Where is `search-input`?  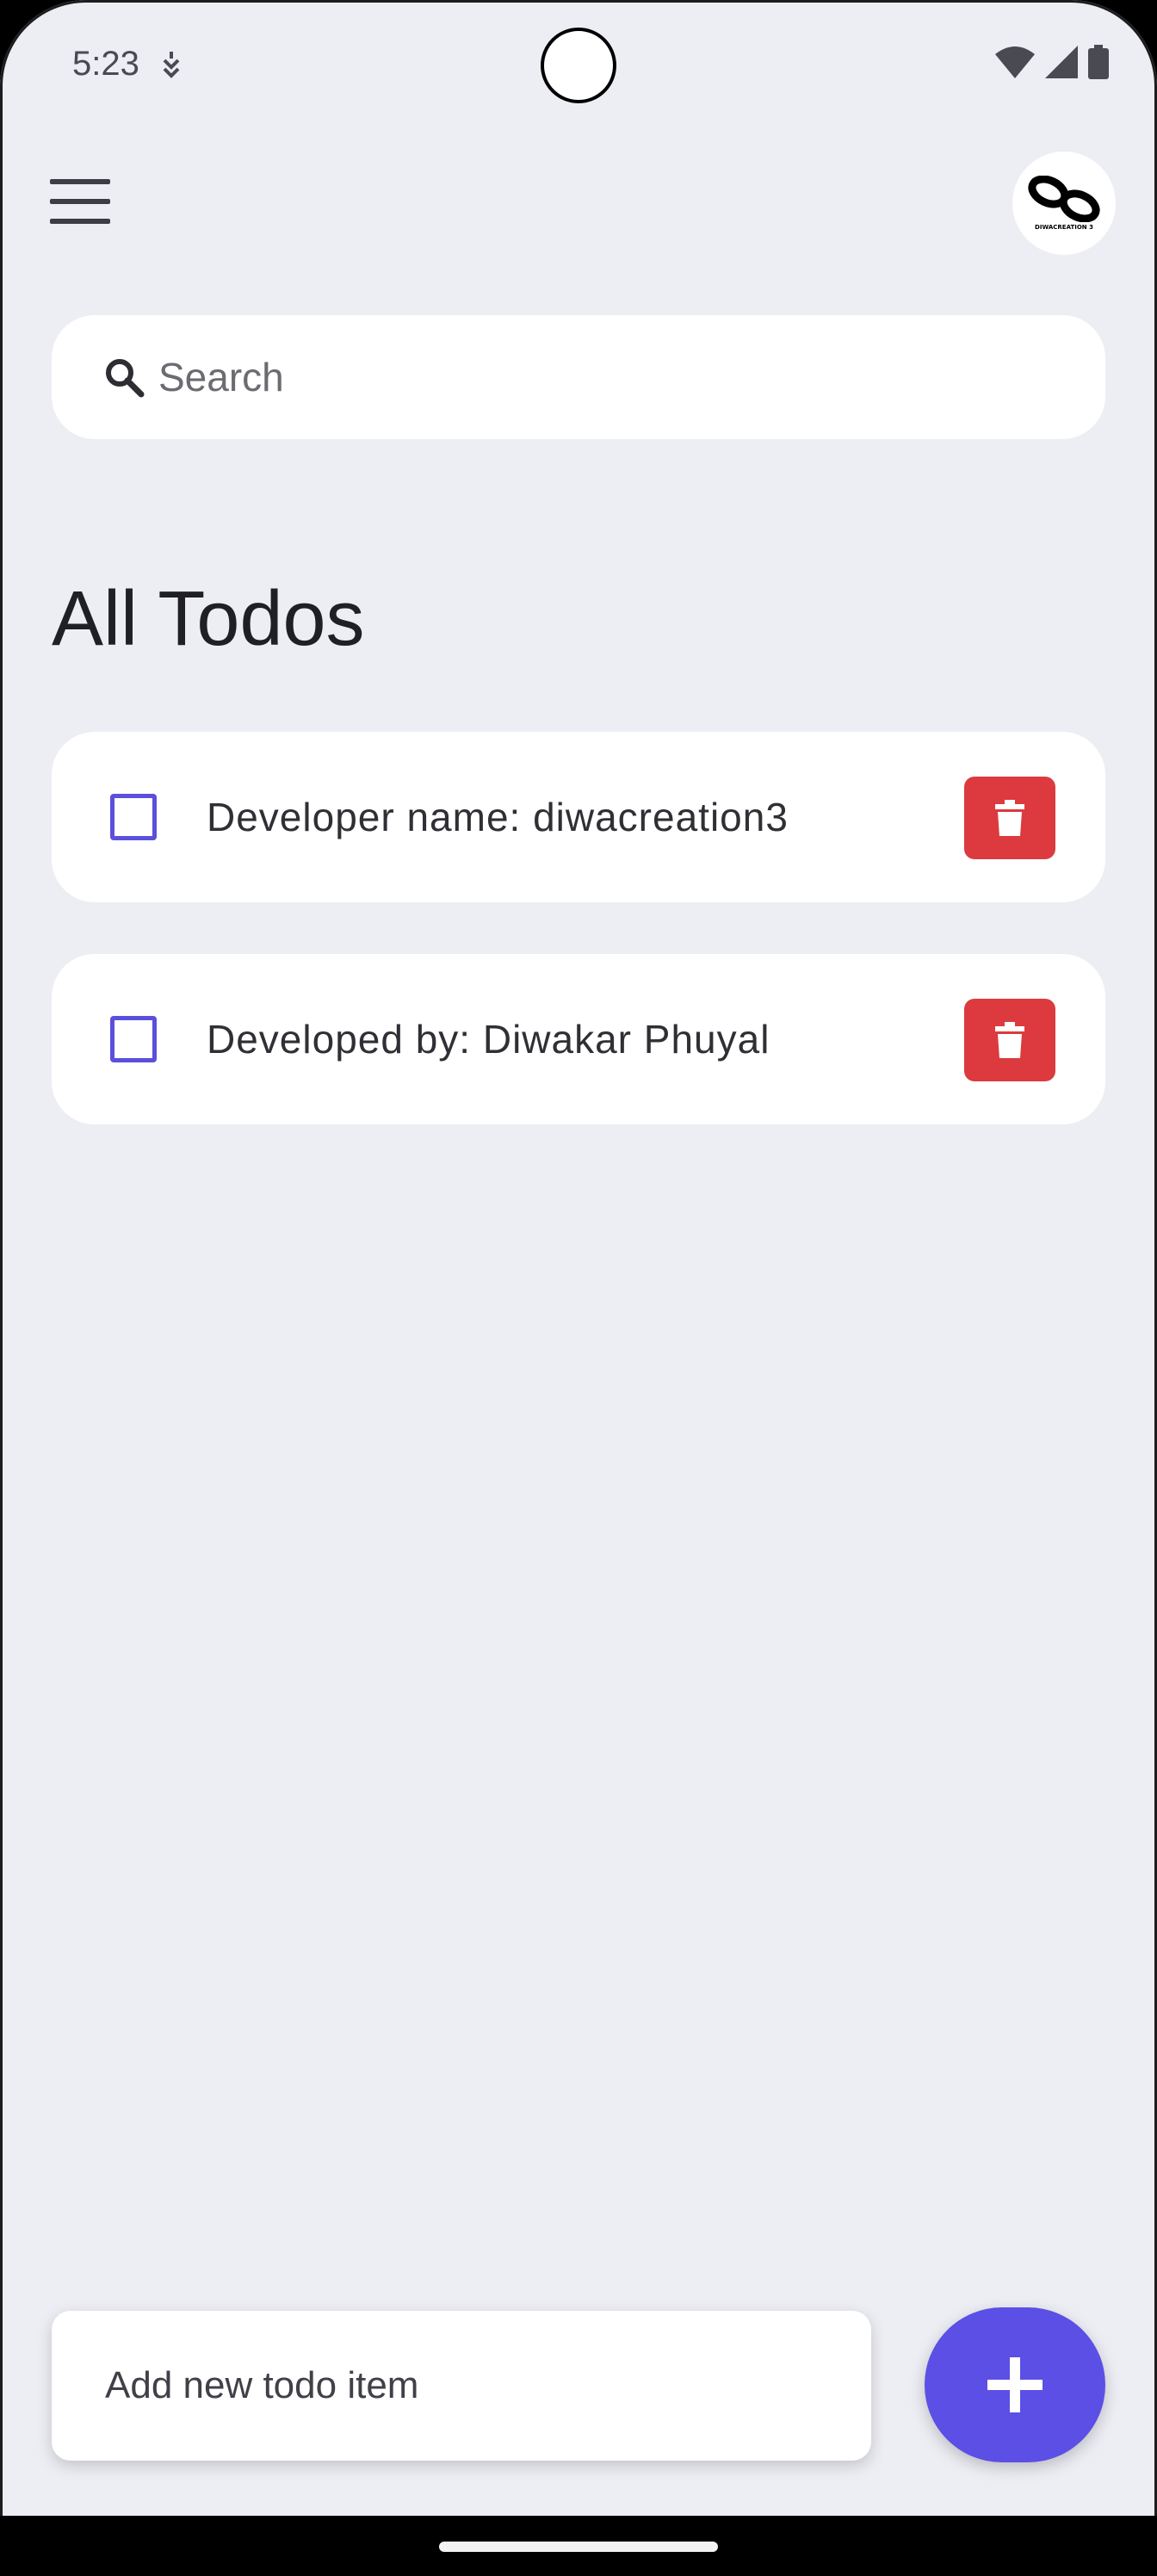
search-input is located at coordinates (589, 377).